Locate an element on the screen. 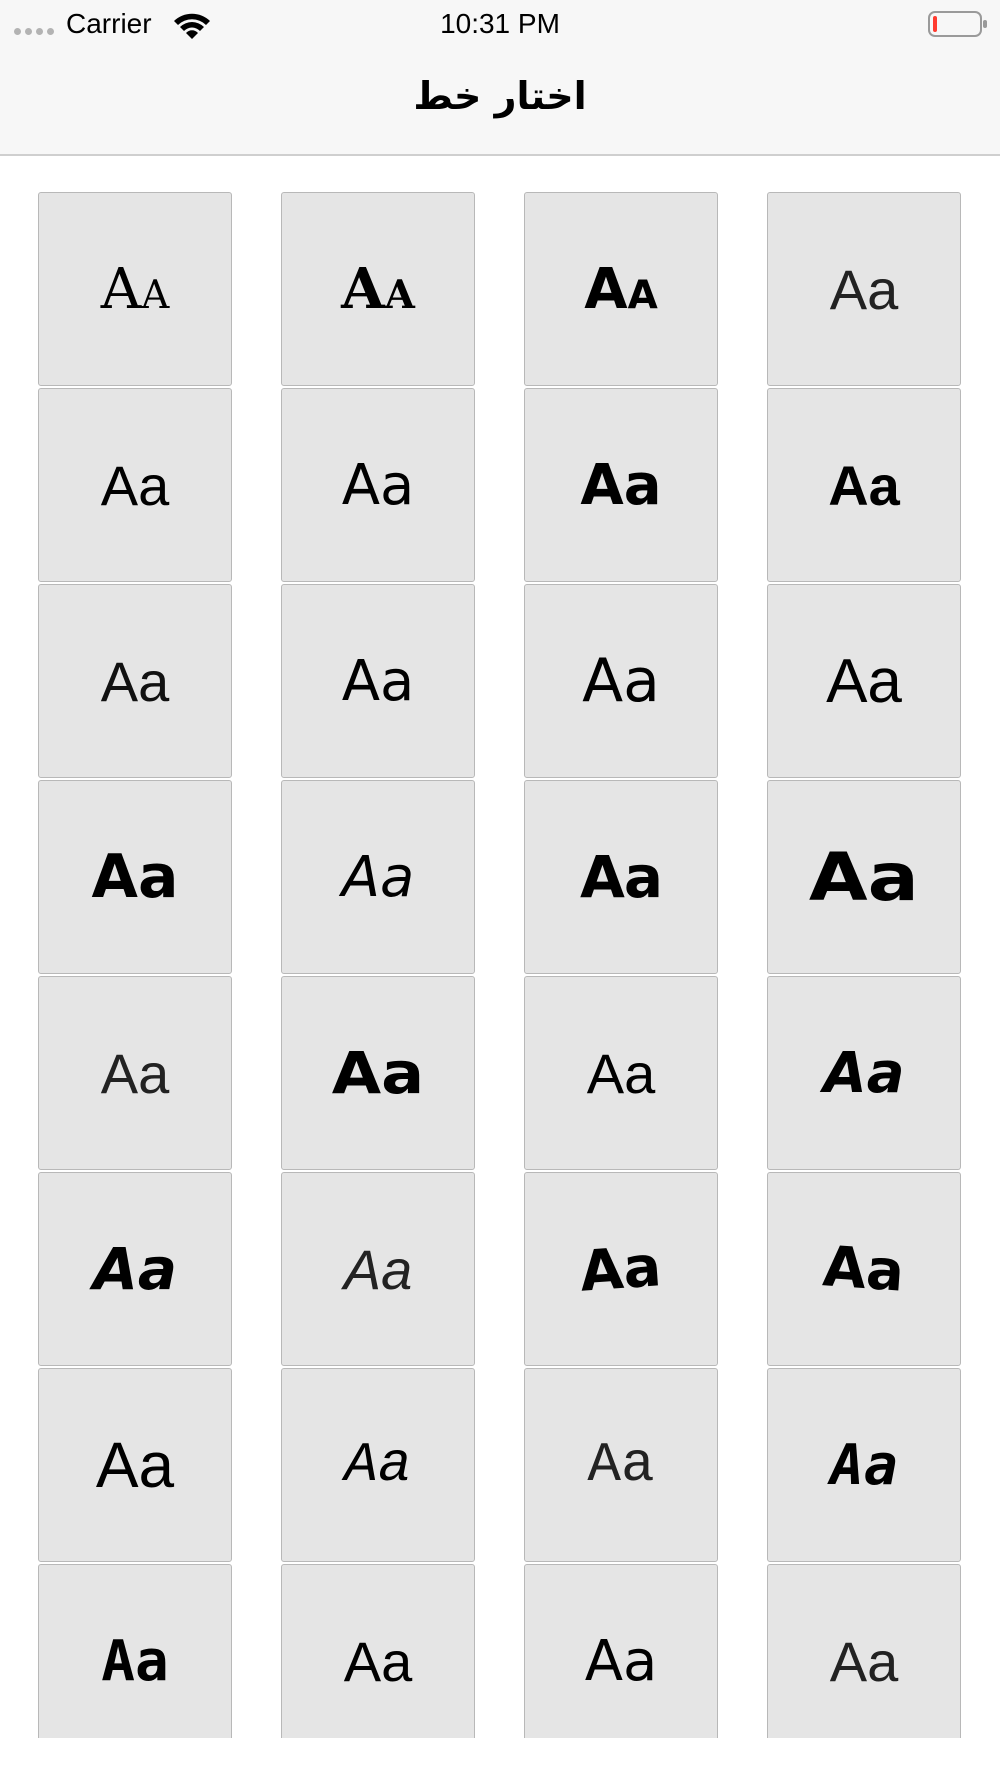 The width and height of the screenshot is (1000, 1778). navigation-bar: اختار خط is located at coordinates (500, 103).